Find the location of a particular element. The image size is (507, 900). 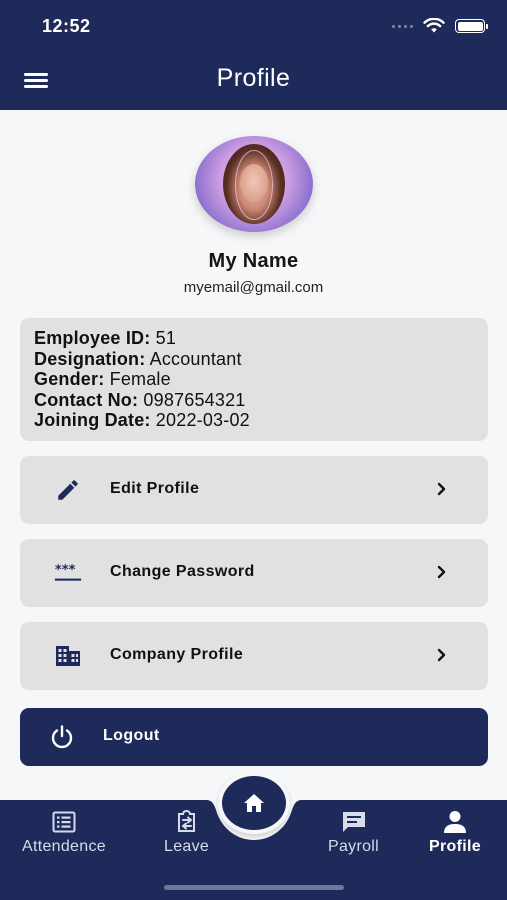

nav-payroll-label: Payroll is located at coordinates (354, 846).